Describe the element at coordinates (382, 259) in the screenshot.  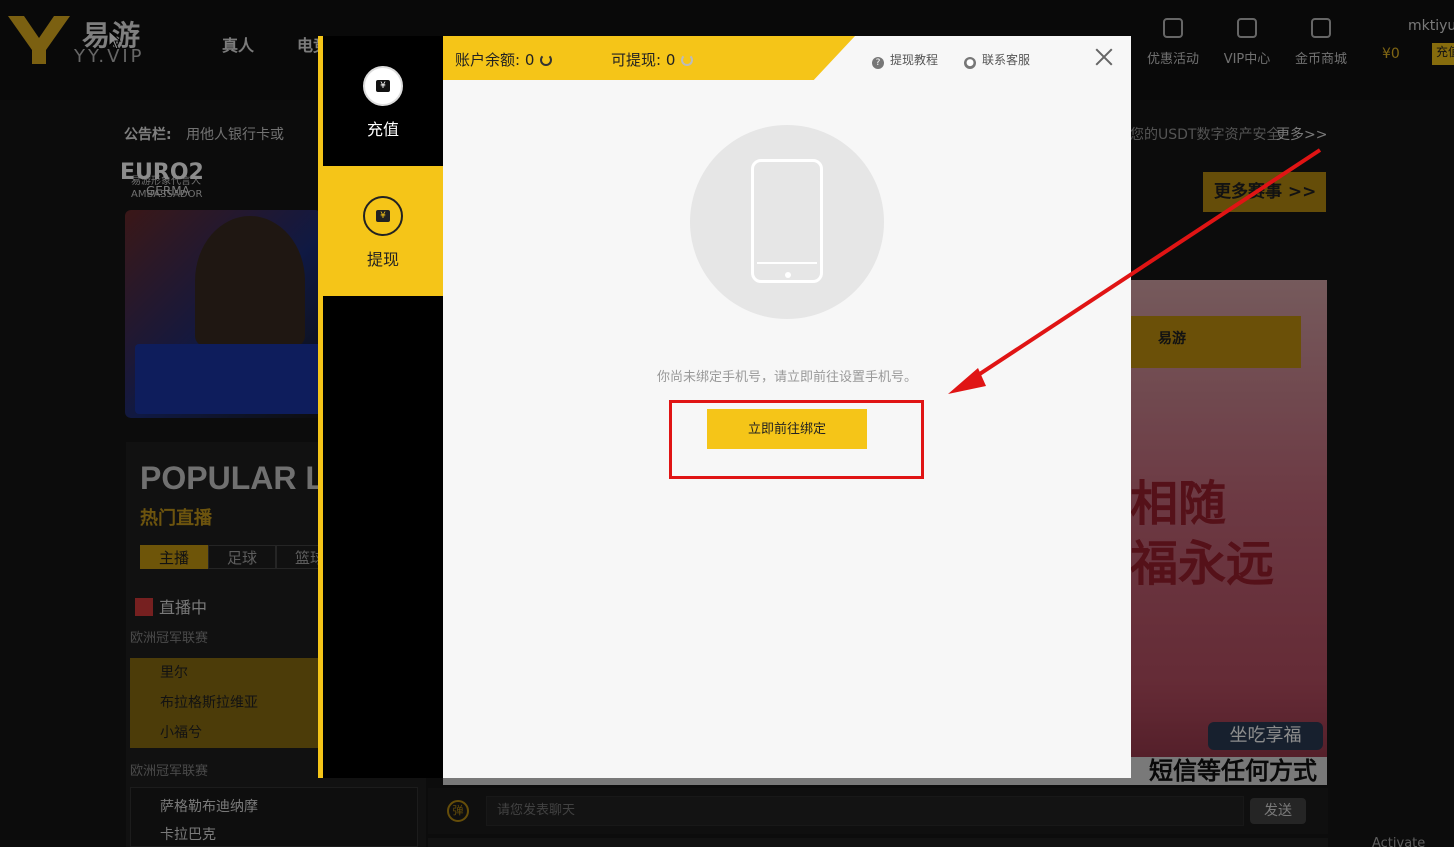
I see `sidebar-item-withdraw-label: 提现` at that location.